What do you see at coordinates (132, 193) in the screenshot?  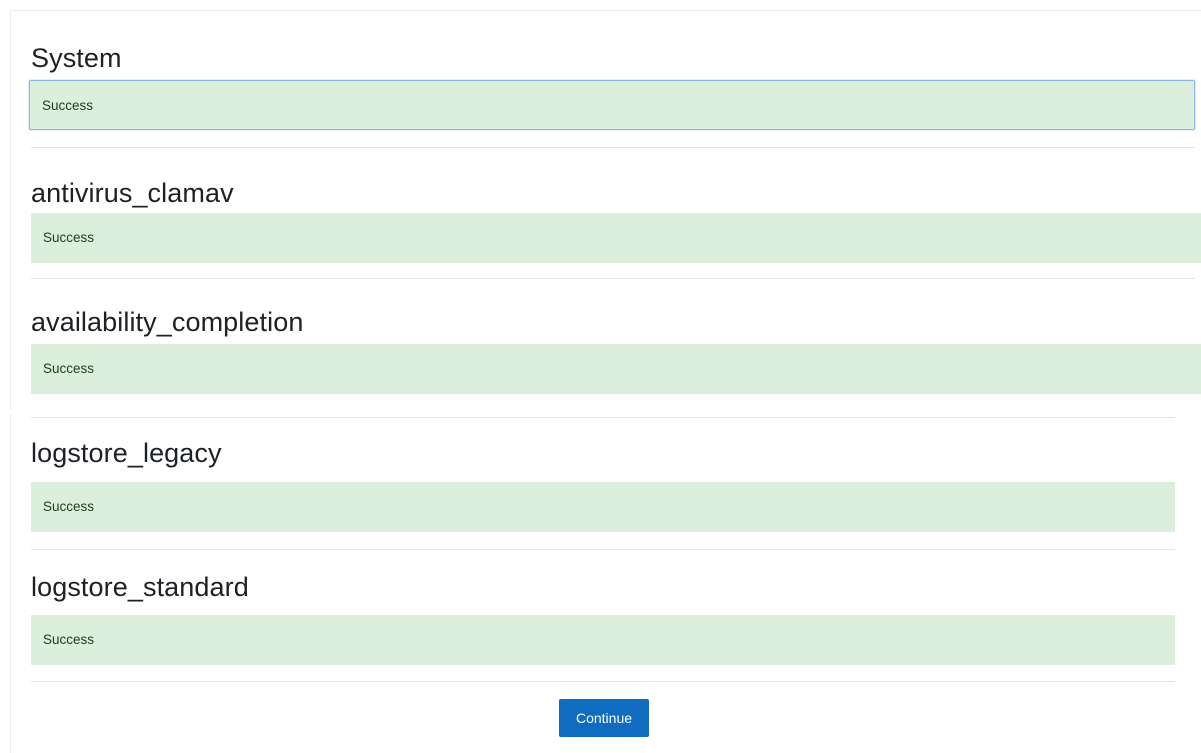 I see `section-title: antivirus_clamav` at bounding box center [132, 193].